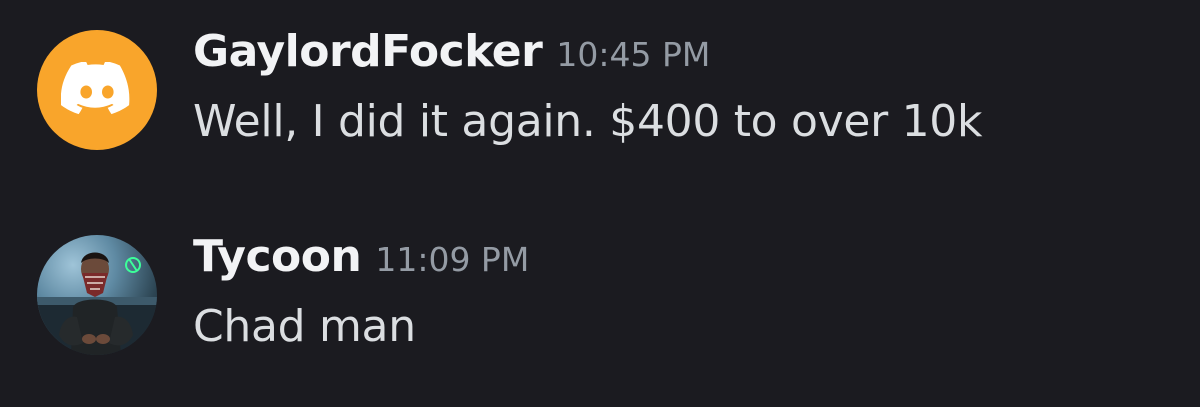  I want to click on user-avatar-photo, so click(97, 295).